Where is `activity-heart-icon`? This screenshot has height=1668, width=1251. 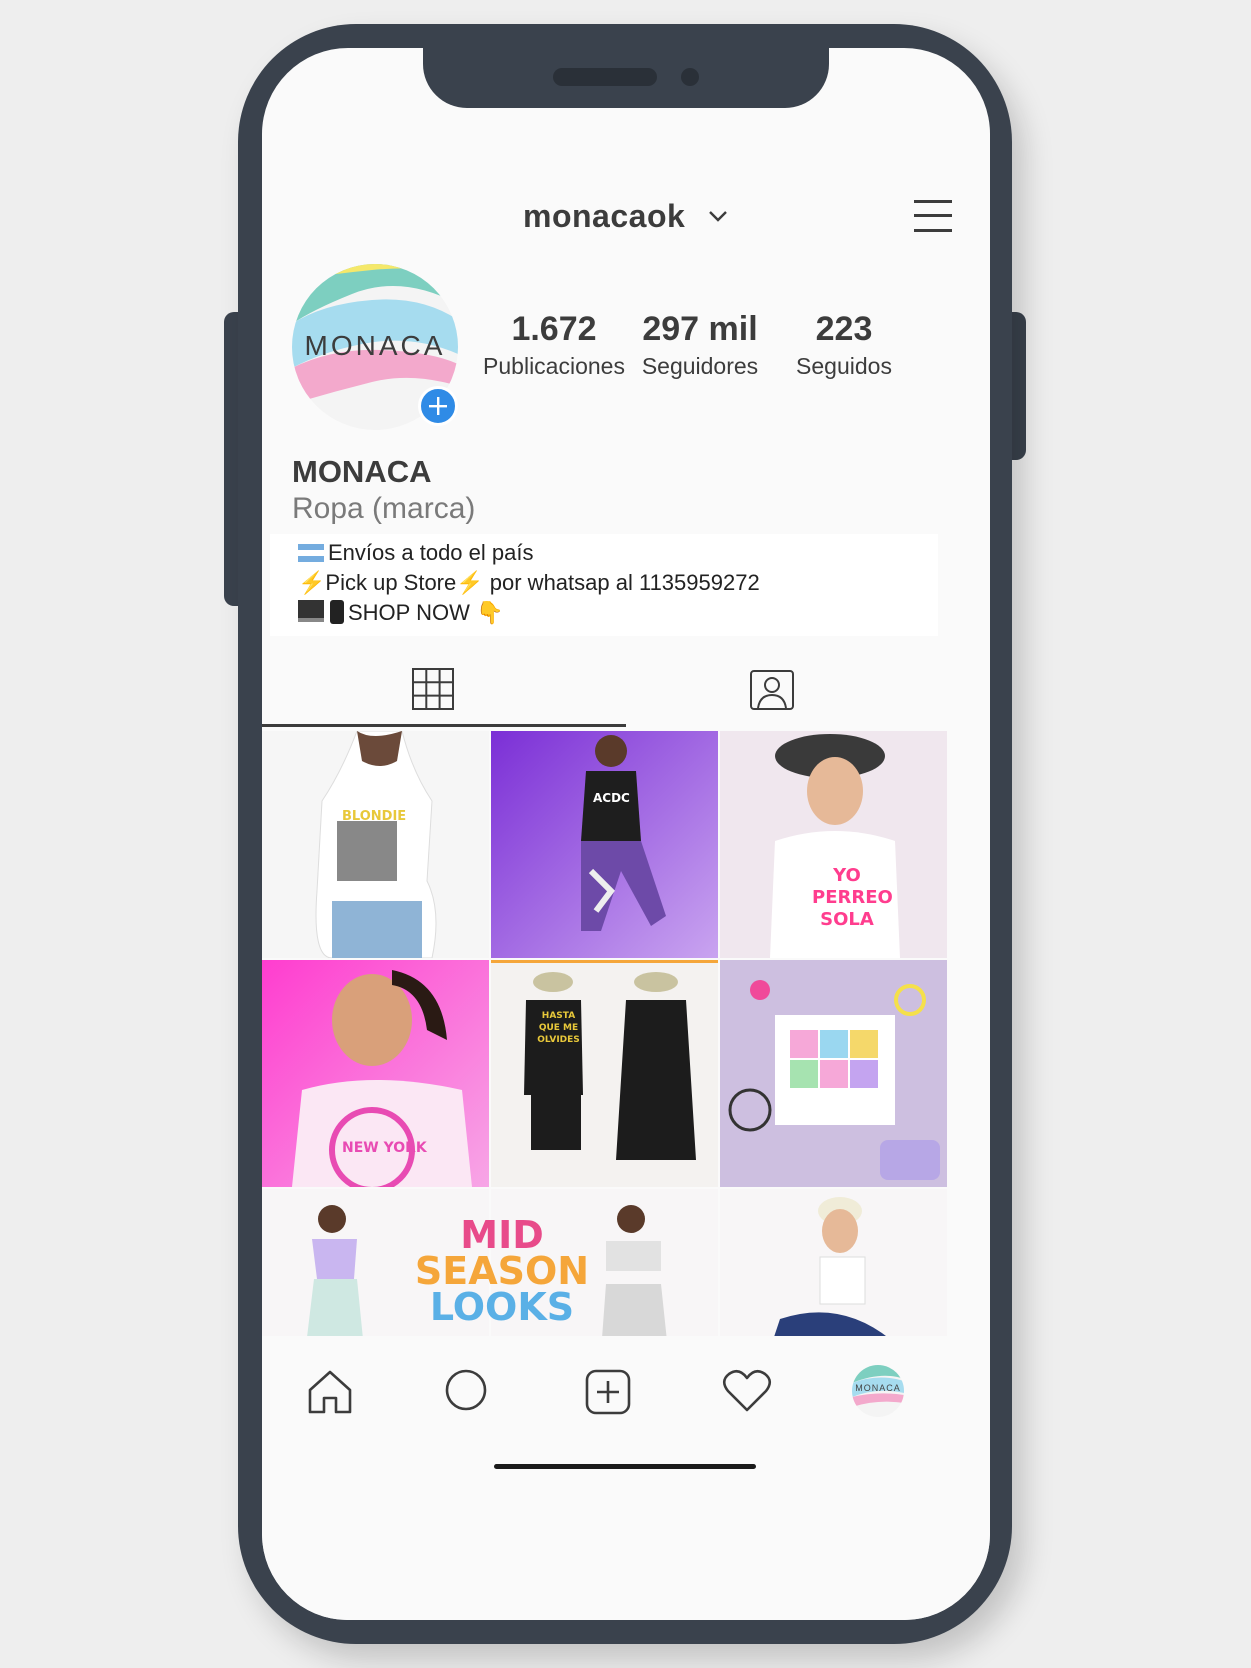 activity-heart-icon is located at coordinates (747, 1391).